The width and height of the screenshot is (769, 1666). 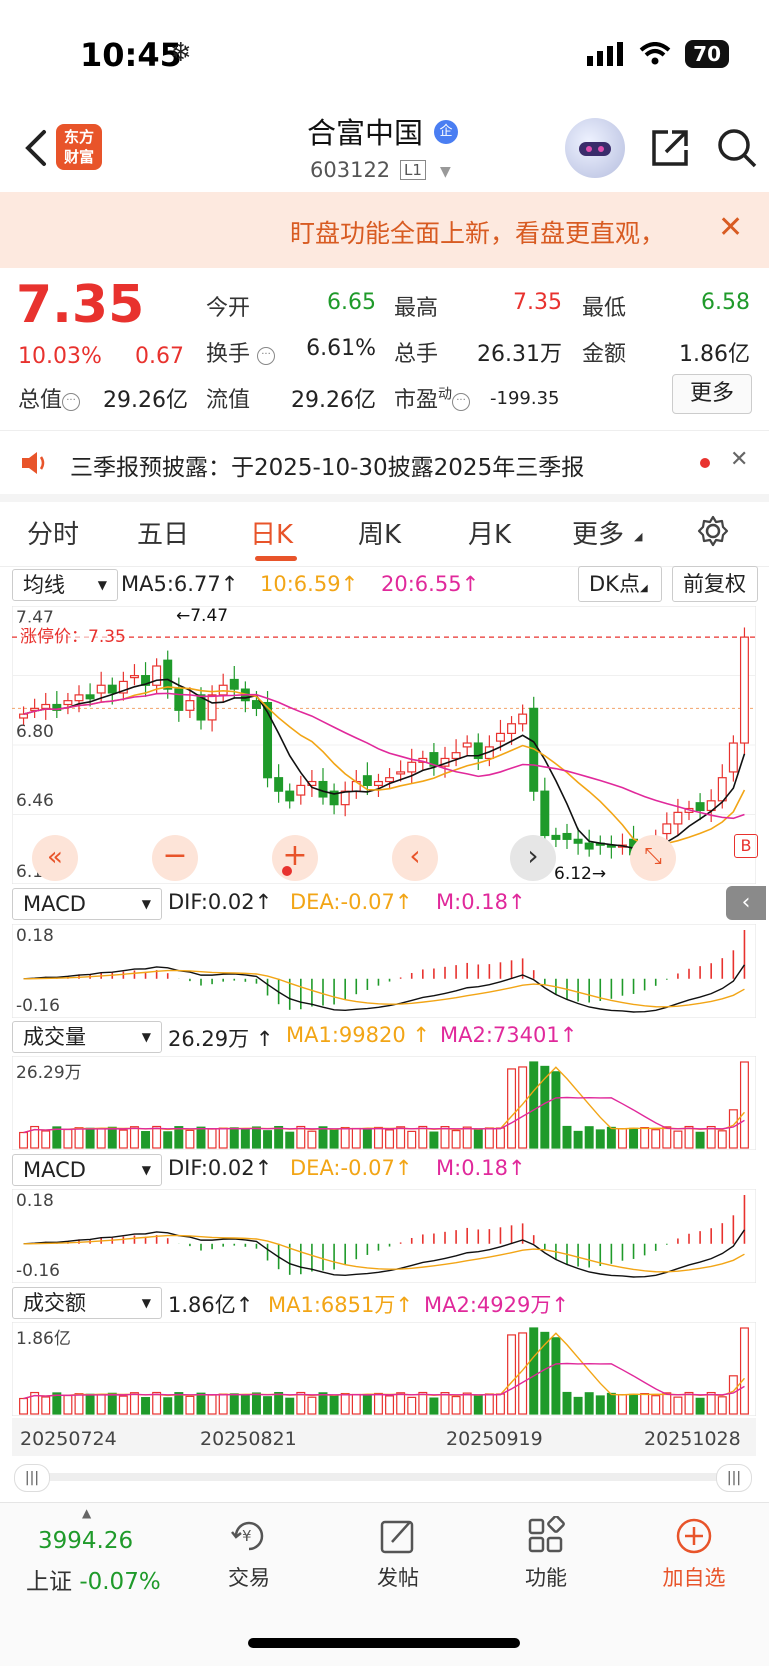 What do you see at coordinates (712, 394) in the screenshot?
I see `more-button: 更多` at bounding box center [712, 394].